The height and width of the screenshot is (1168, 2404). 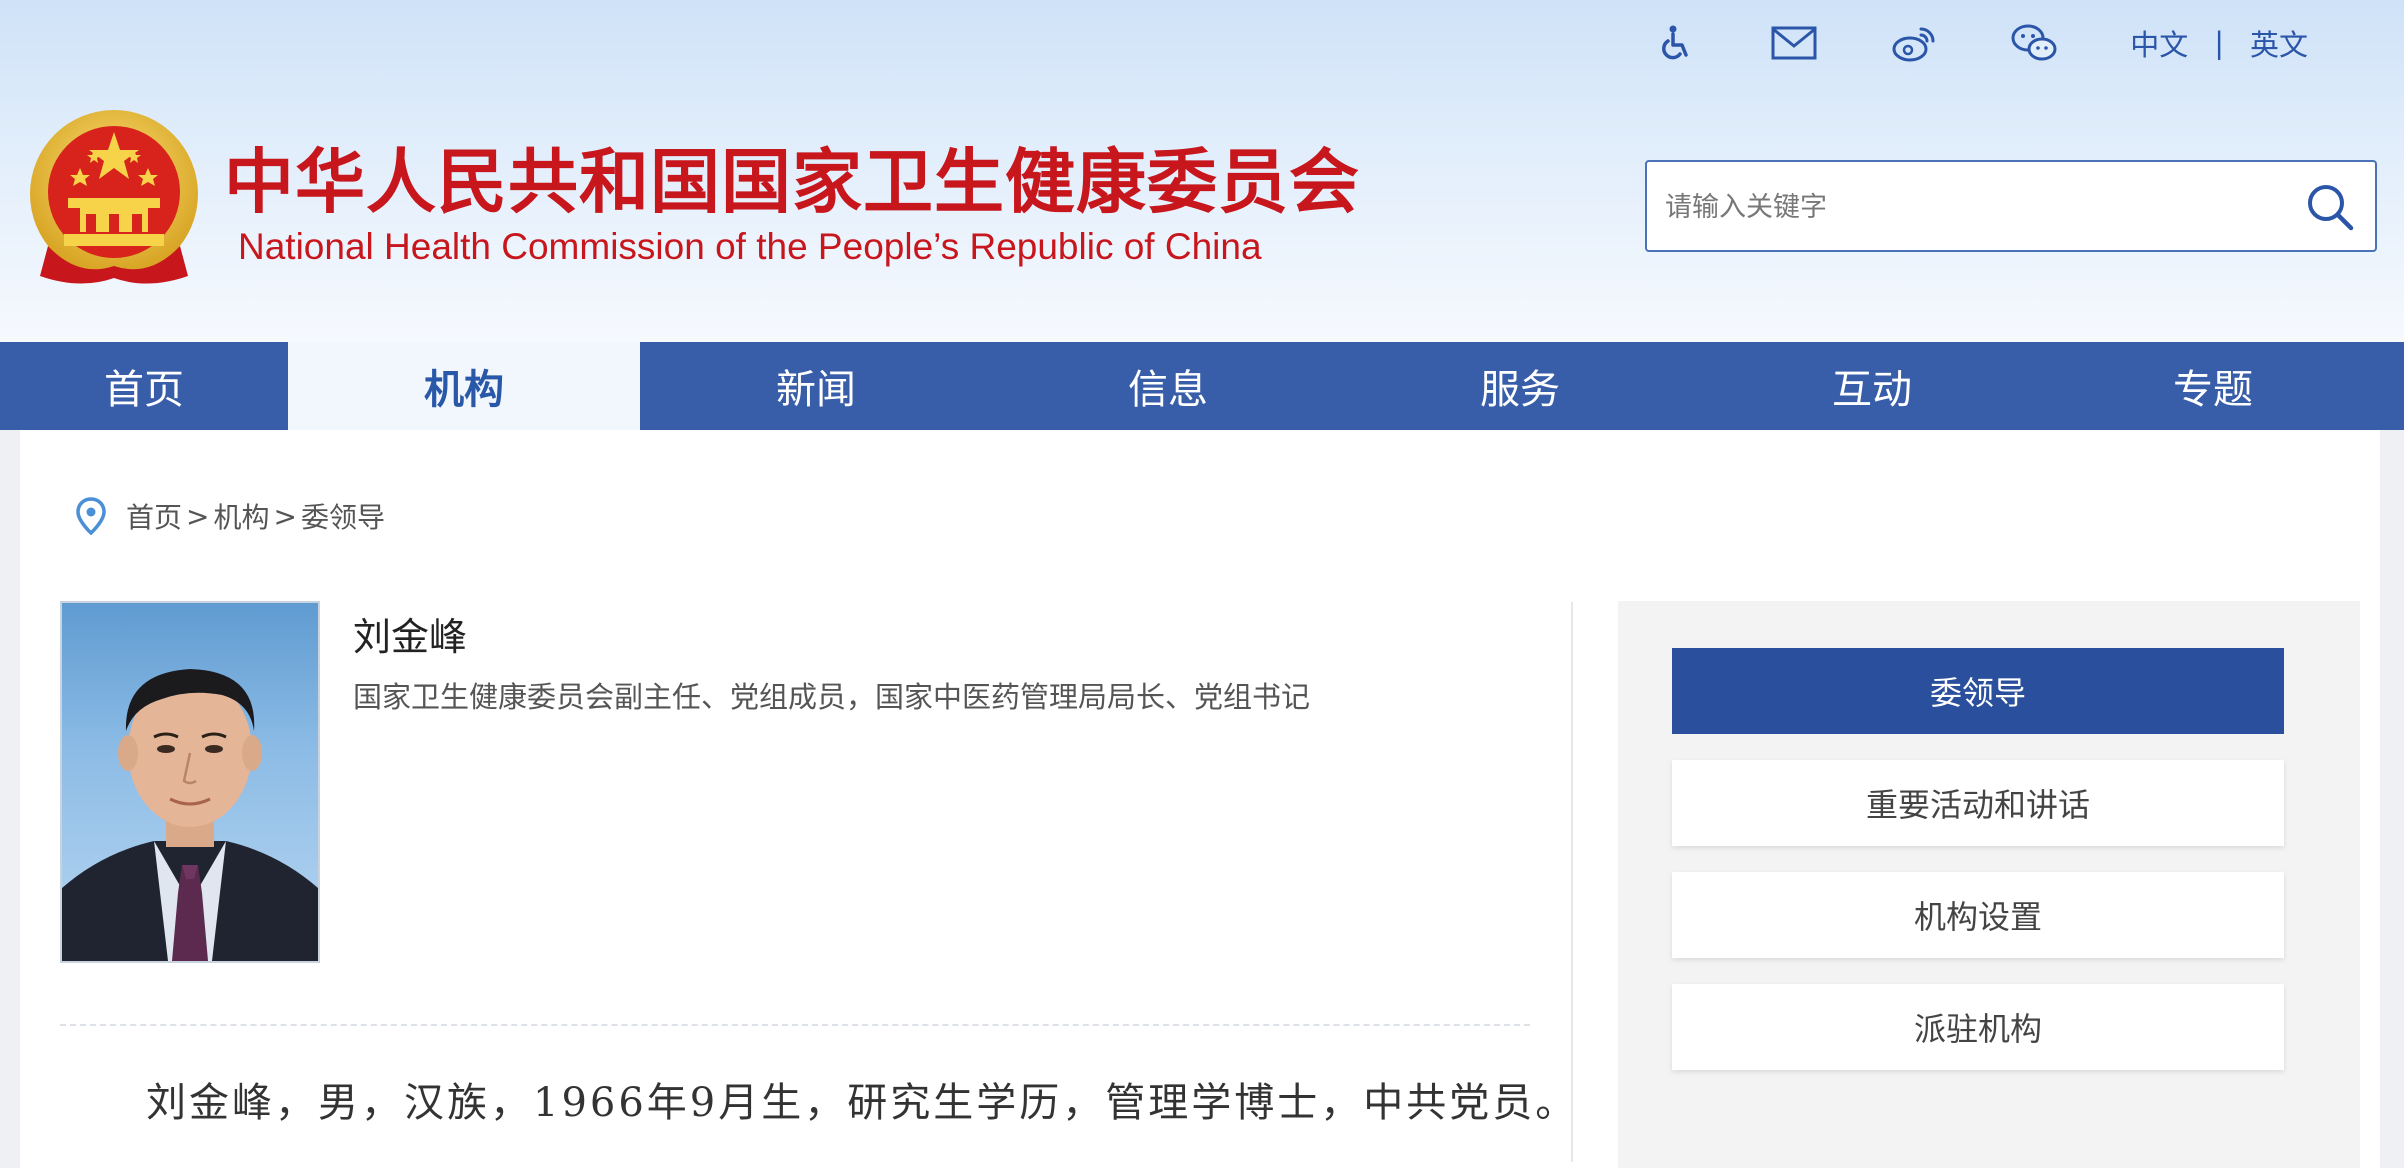 I want to click on search-box, so click(x=2011, y=206).